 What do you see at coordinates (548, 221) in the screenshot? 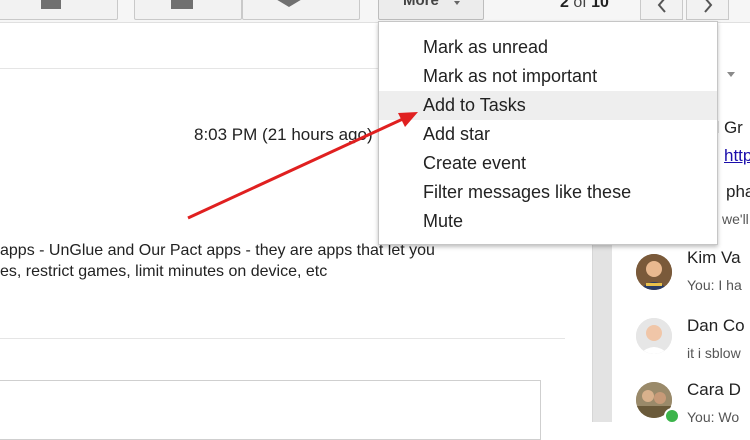
I see `menu-item-mute: Mute` at bounding box center [548, 221].